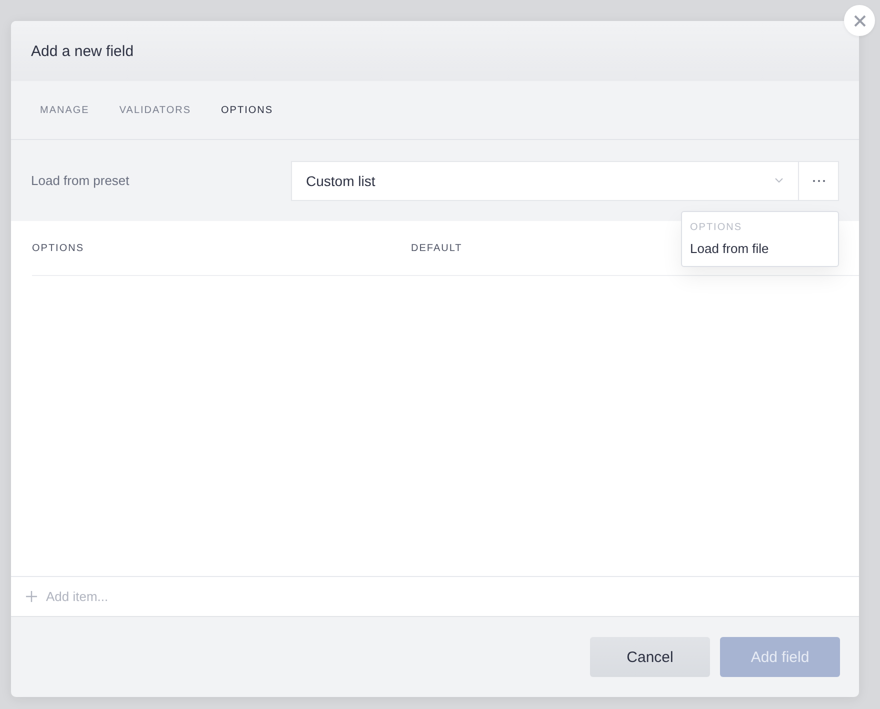  What do you see at coordinates (31, 596) in the screenshot?
I see `plus-icon` at bounding box center [31, 596].